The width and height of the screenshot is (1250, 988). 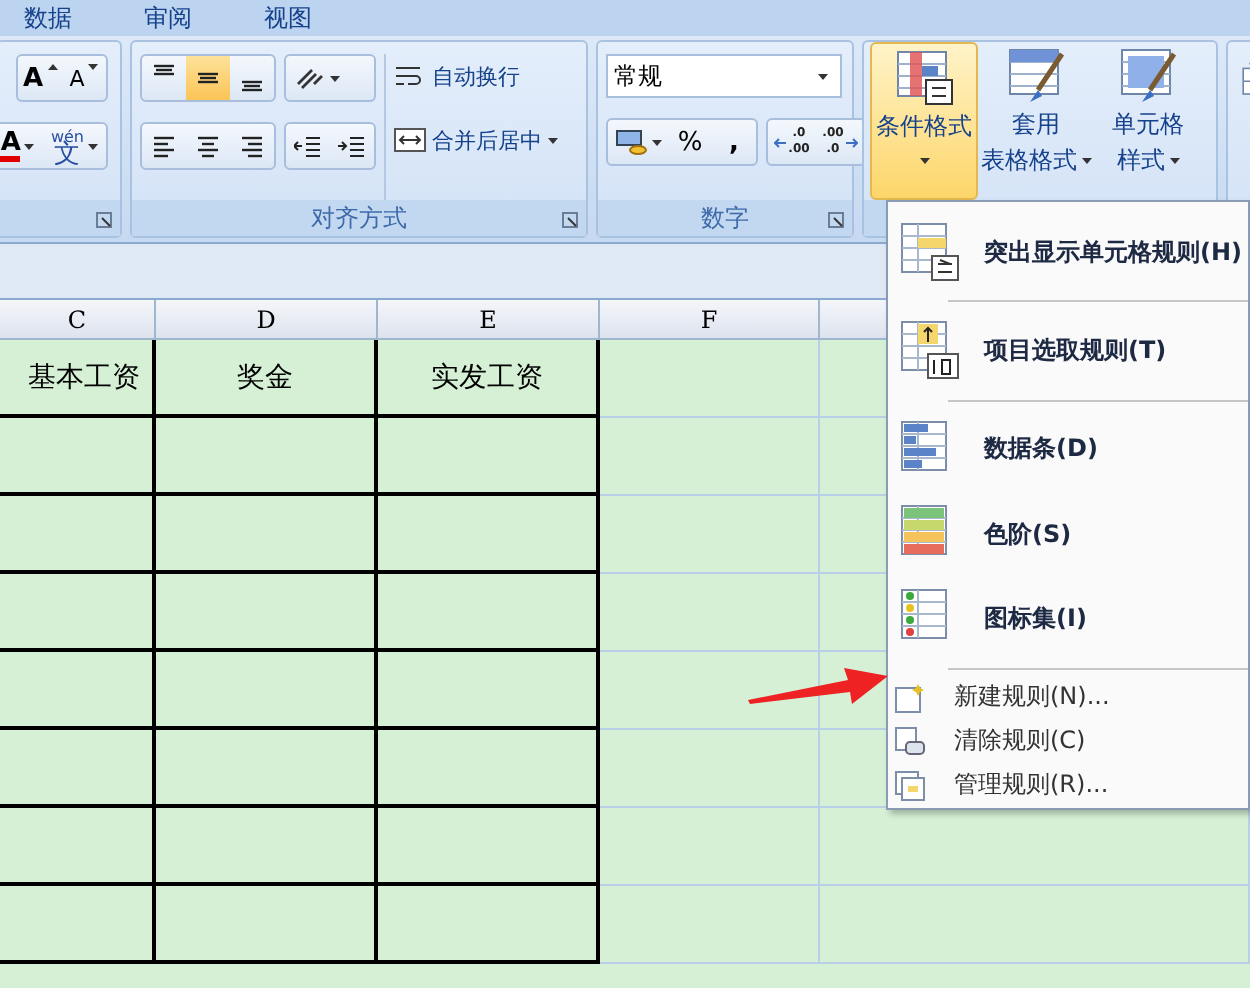 I want to click on menu-item: 突出显示单元格规则(H), so click(x=1068, y=252).